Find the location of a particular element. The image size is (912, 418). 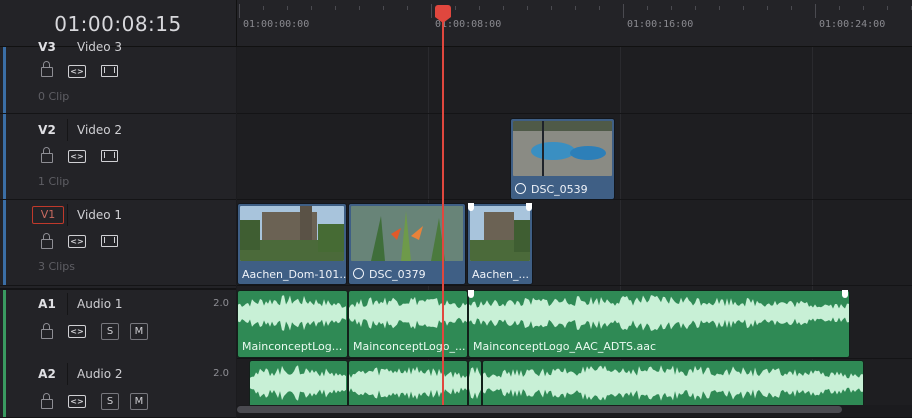

track-id: A2 is located at coordinates (47, 374).